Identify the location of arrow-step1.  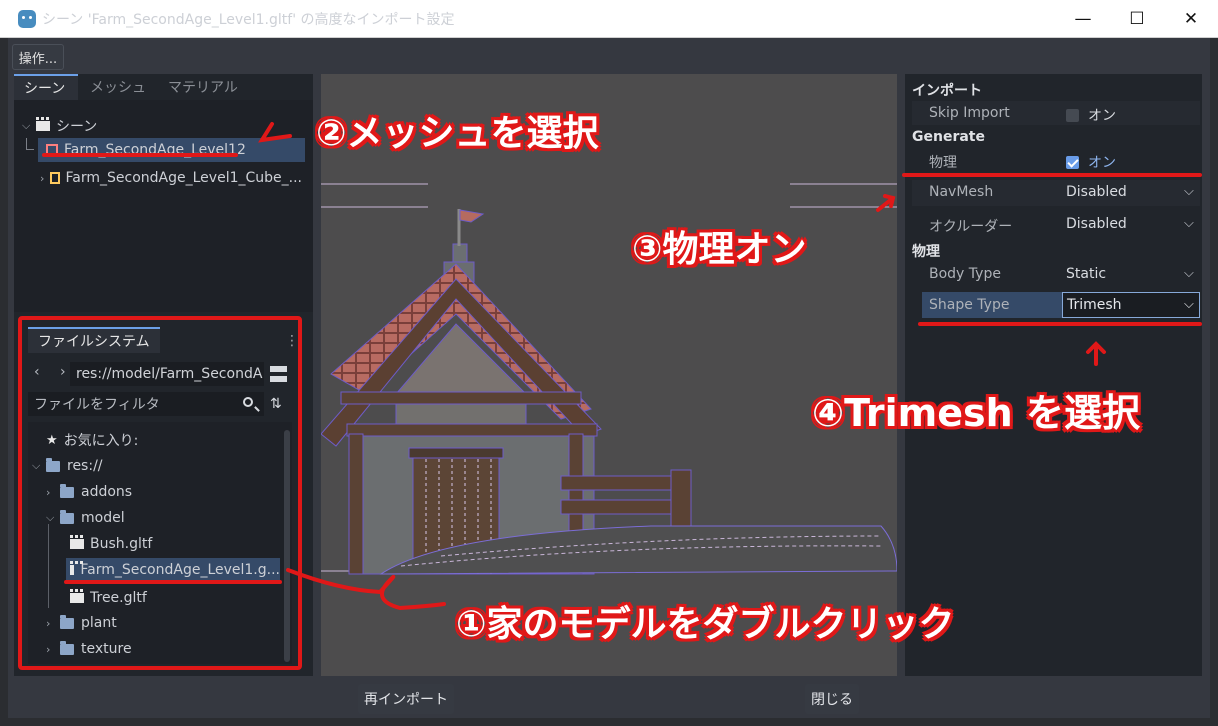
(366, 589).